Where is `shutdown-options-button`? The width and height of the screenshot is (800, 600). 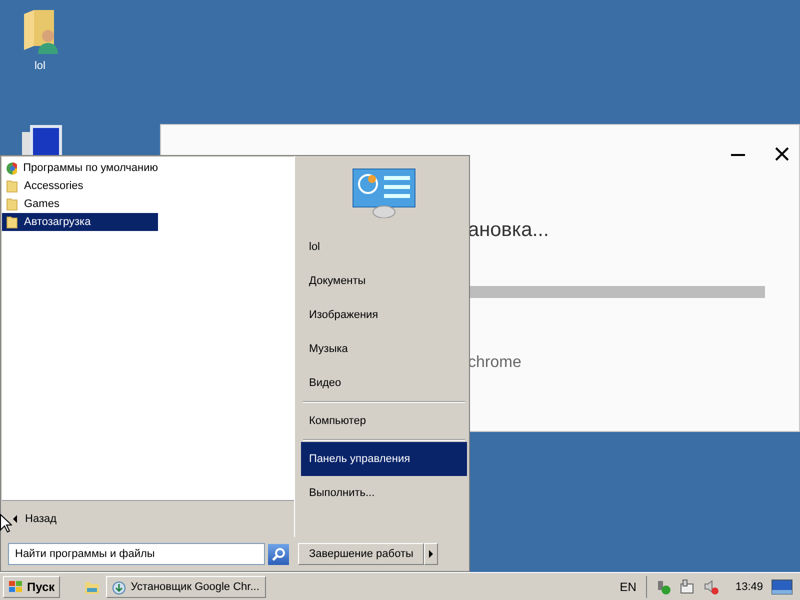
shutdown-options-button is located at coordinates (431, 554).